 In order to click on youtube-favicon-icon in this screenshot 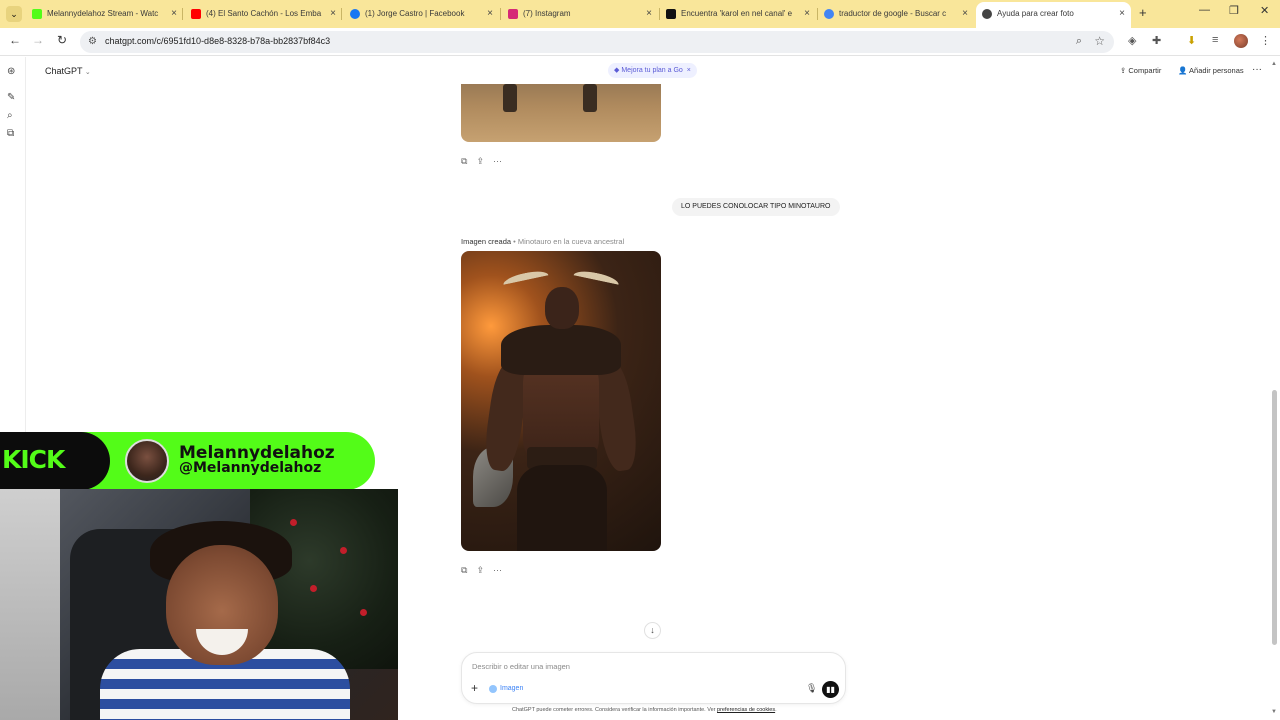, I will do `click(196, 14)`.